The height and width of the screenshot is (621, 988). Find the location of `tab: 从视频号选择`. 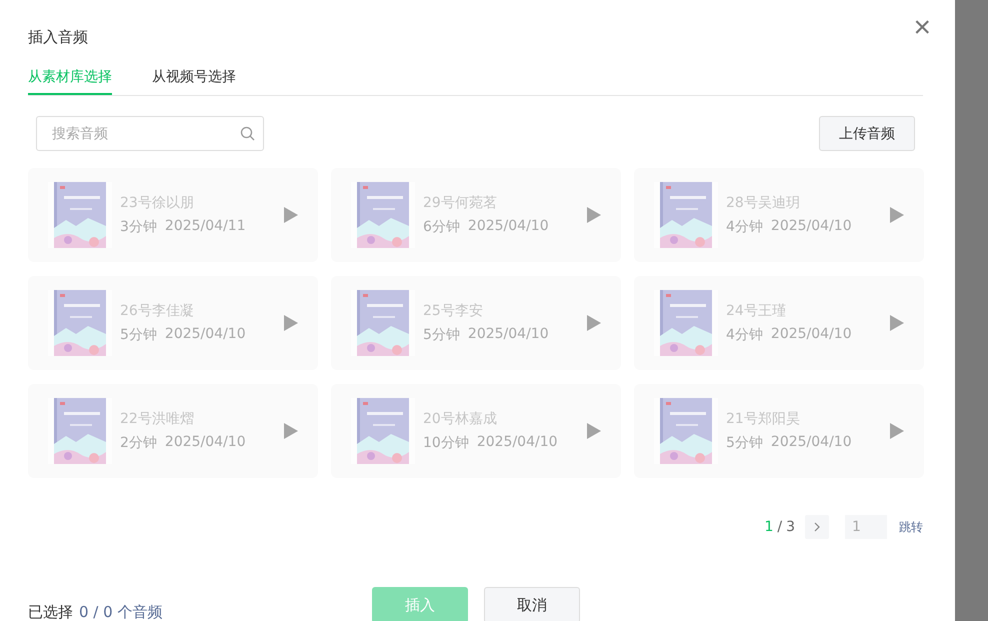

tab: 从视频号选择 is located at coordinates (194, 81).